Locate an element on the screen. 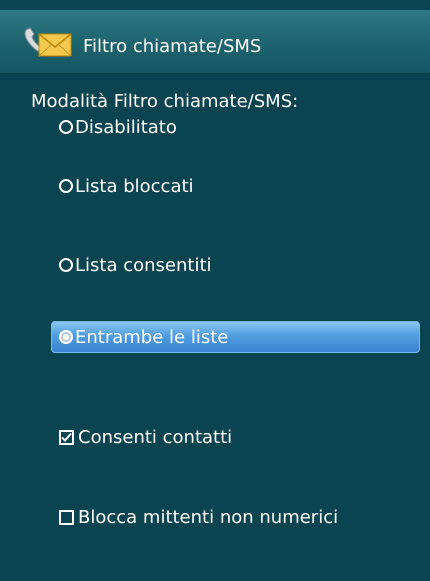  radio-lista-consentiti: Lista consentiti is located at coordinates (135, 265).